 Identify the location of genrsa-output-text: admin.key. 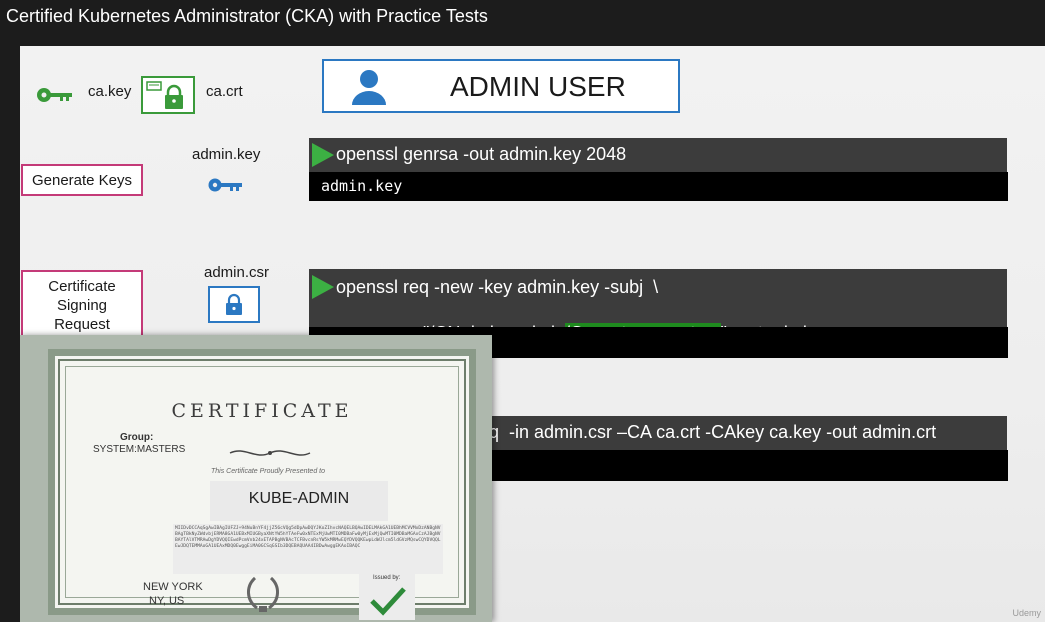
(362, 186).